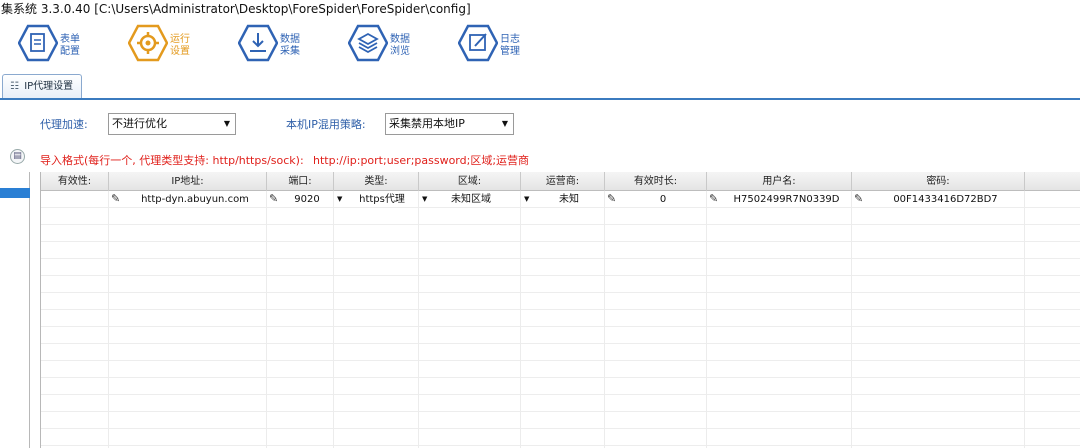 This screenshot has height=448, width=1080. Describe the element at coordinates (172, 160) in the screenshot. I see `import-format-text: 导入格式(每行一个, 代理类型支持: http/https/sock):` at that location.